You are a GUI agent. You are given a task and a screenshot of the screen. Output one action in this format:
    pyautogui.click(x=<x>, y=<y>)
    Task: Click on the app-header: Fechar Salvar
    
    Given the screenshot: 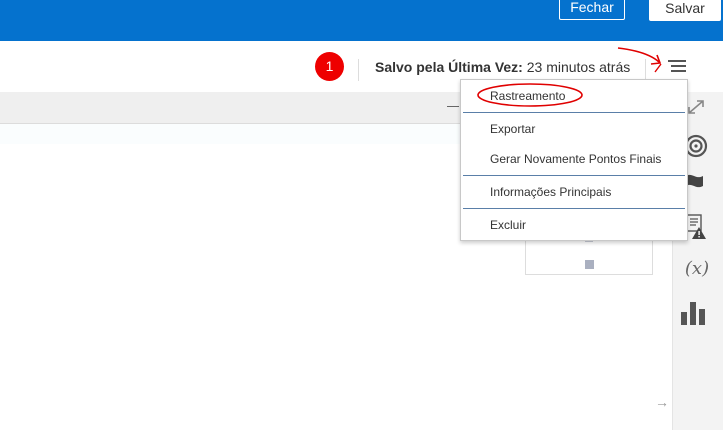 What is the action you would take?
    pyautogui.click(x=361, y=20)
    